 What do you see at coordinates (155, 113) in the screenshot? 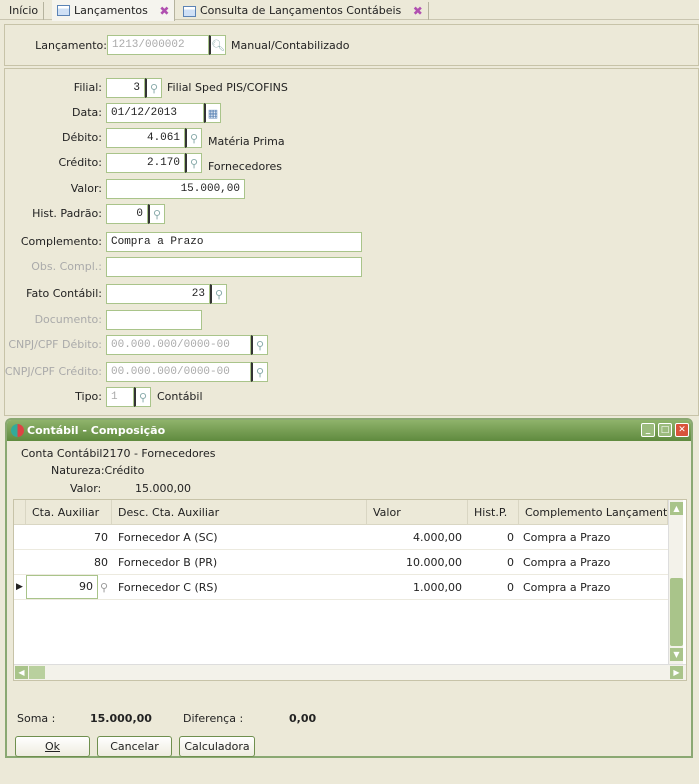
I see `data-input: 01/12/2013` at bounding box center [155, 113].